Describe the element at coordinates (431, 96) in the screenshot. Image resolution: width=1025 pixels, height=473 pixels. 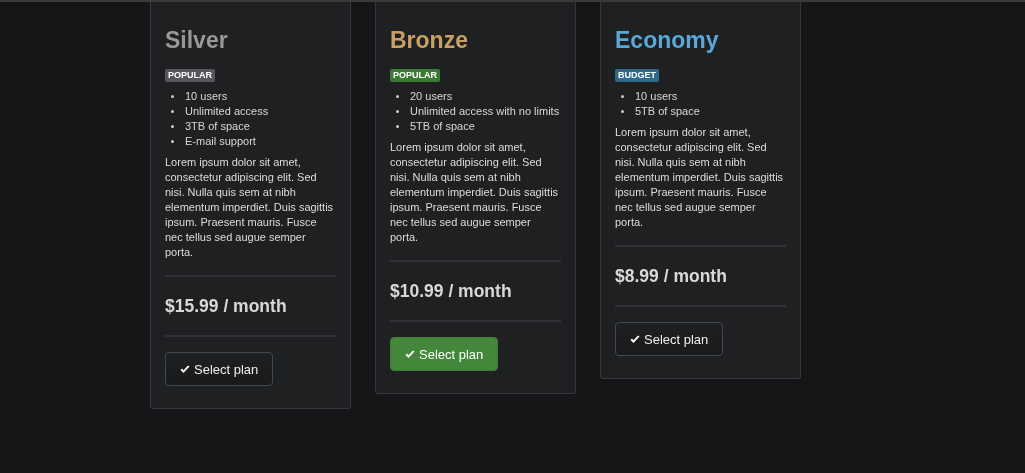
I see `feature-text: 20 users` at that location.